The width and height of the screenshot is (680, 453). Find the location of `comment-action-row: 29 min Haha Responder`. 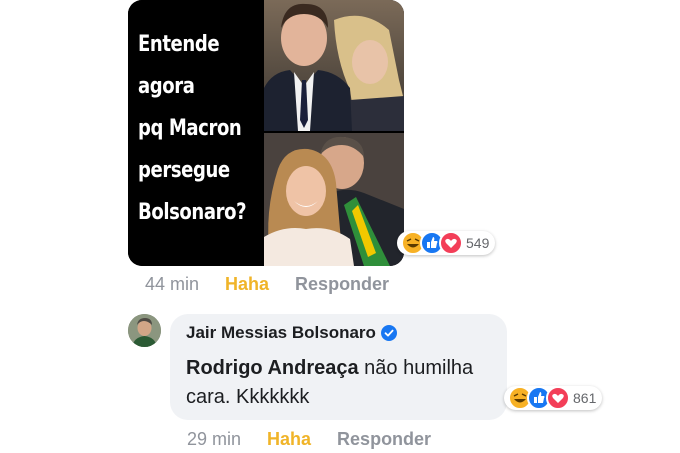

comment-action-row: 29 min Haha Responder is located at coordinates (309, 439).